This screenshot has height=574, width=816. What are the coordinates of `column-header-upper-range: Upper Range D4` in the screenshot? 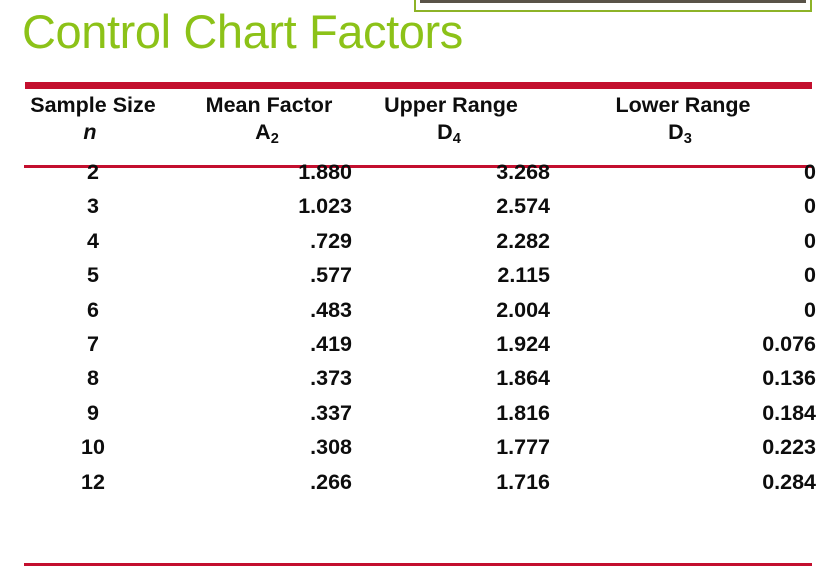 It's located at (451, 123).